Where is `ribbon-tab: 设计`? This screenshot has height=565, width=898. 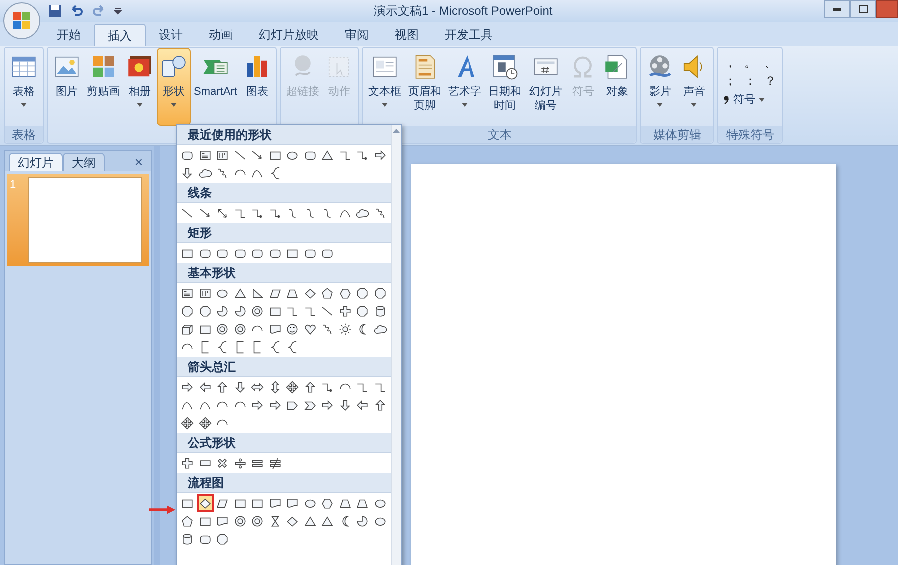 ribbon-tab: 设计 is located at coordinates (171, 35).